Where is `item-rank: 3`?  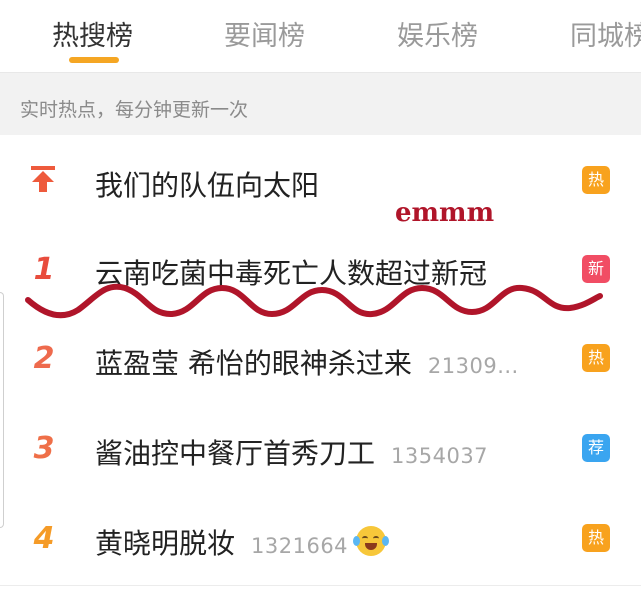 item-rank: 3 is located at coordinates (44, 448).